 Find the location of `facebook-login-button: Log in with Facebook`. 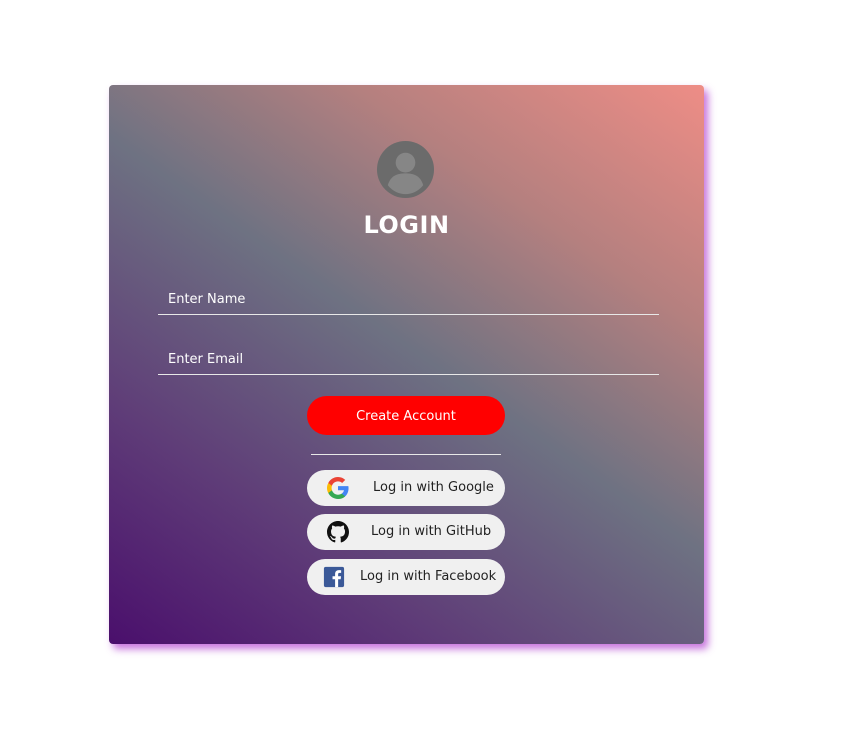

facebook-login-button: Log in with Facebook is located at coordinates (406, 577).